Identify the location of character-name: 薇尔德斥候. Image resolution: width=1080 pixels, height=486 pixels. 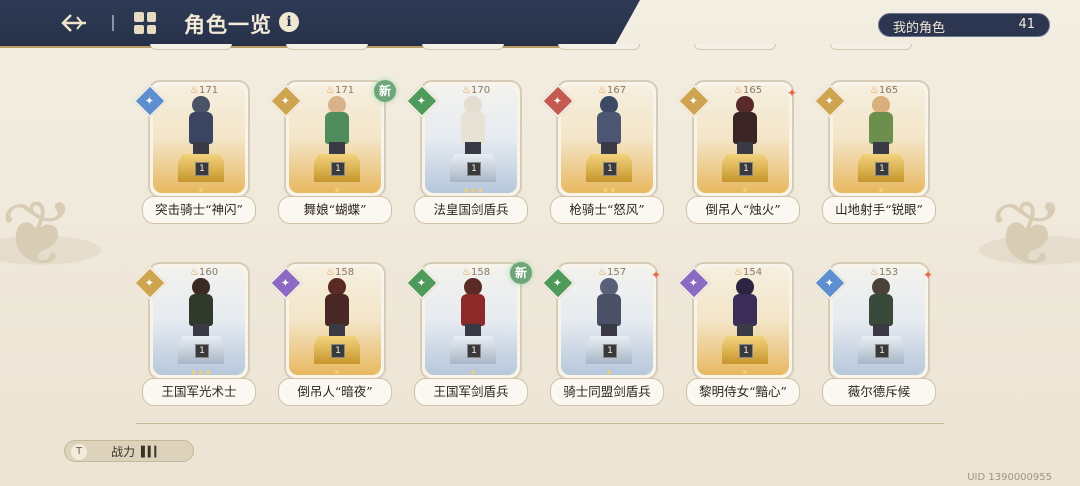
(879, 392).